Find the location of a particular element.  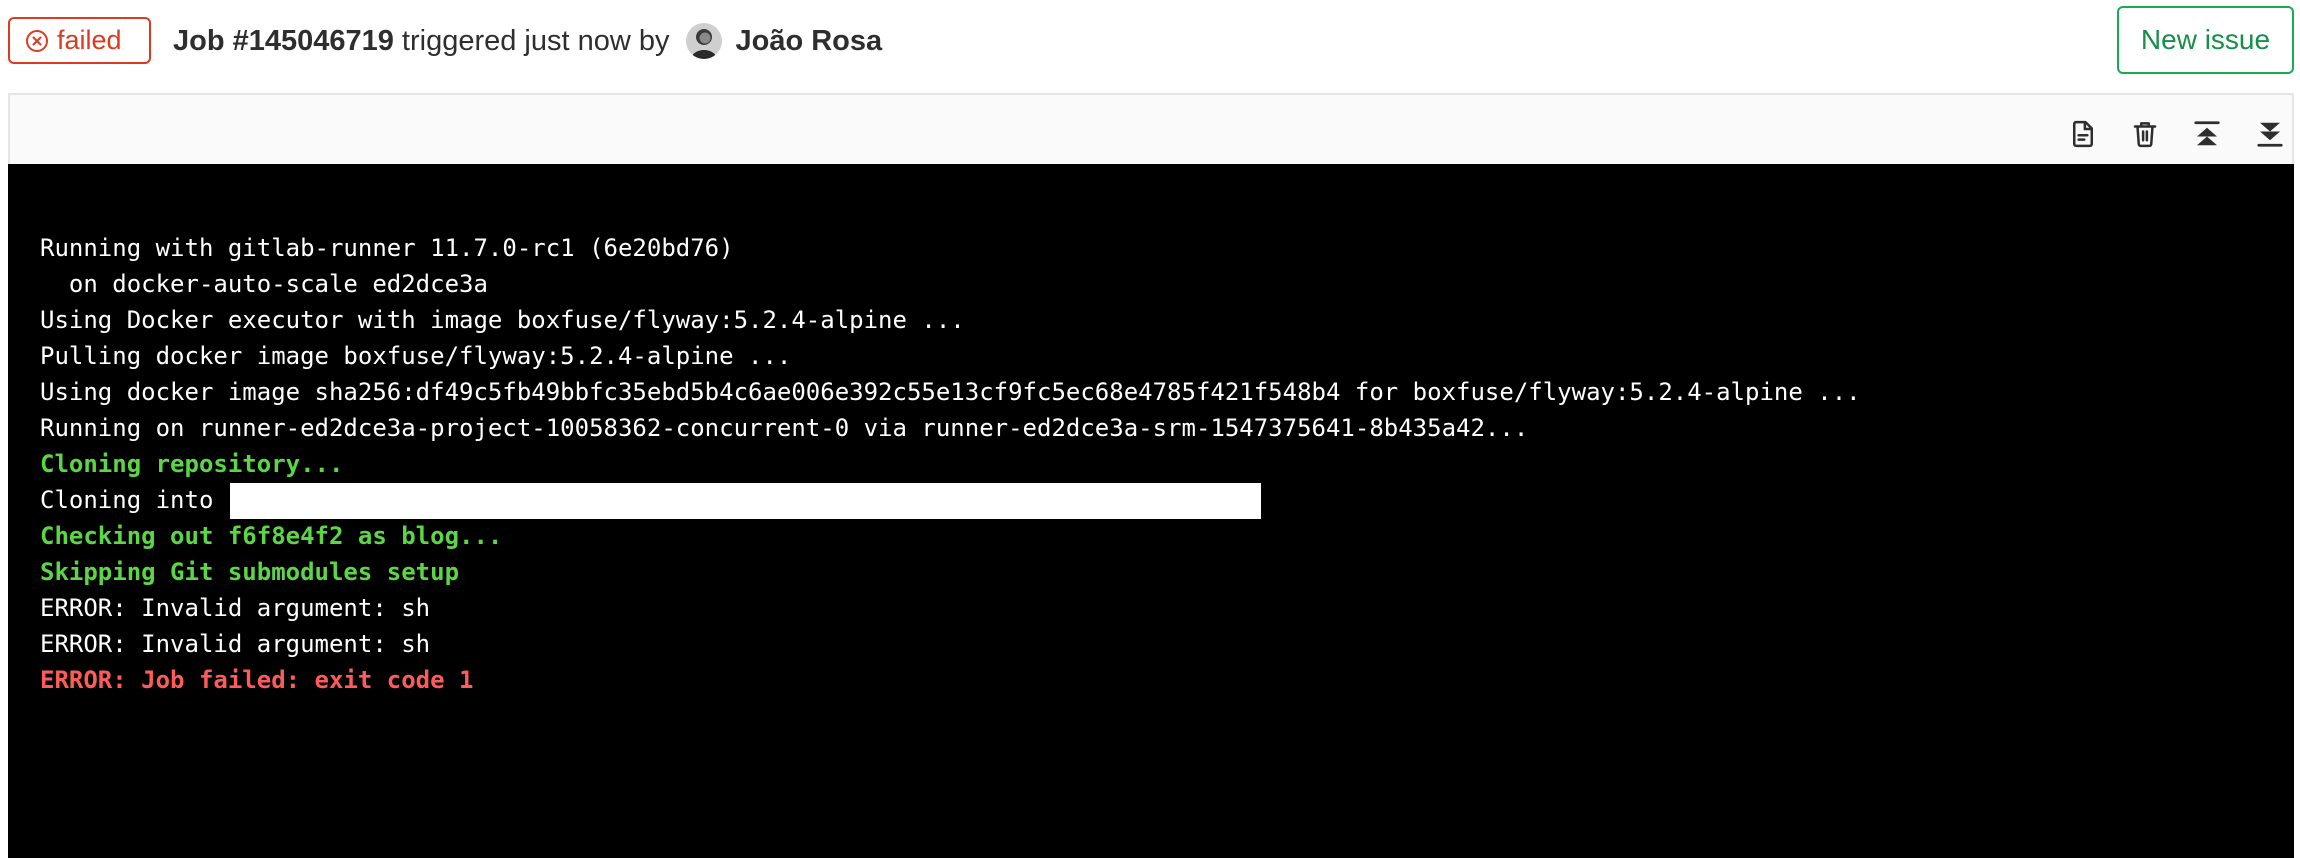

log-line-text: Cloning into is located at coordinates (127, 500).